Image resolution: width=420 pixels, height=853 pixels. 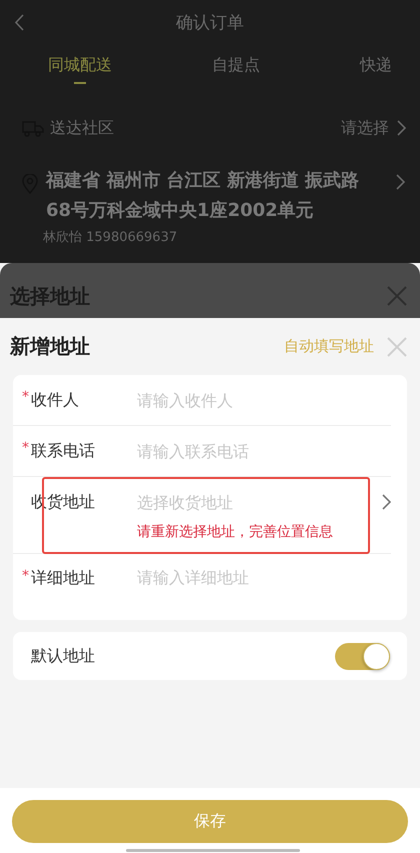 What do you see at coordinates (214, 196) in the screenshot?
I see `delivery-address: 福建省 福州市 台江区 新港街道 振武路68号万科金域中央1座2002单元` at bounding box center [214, 196].